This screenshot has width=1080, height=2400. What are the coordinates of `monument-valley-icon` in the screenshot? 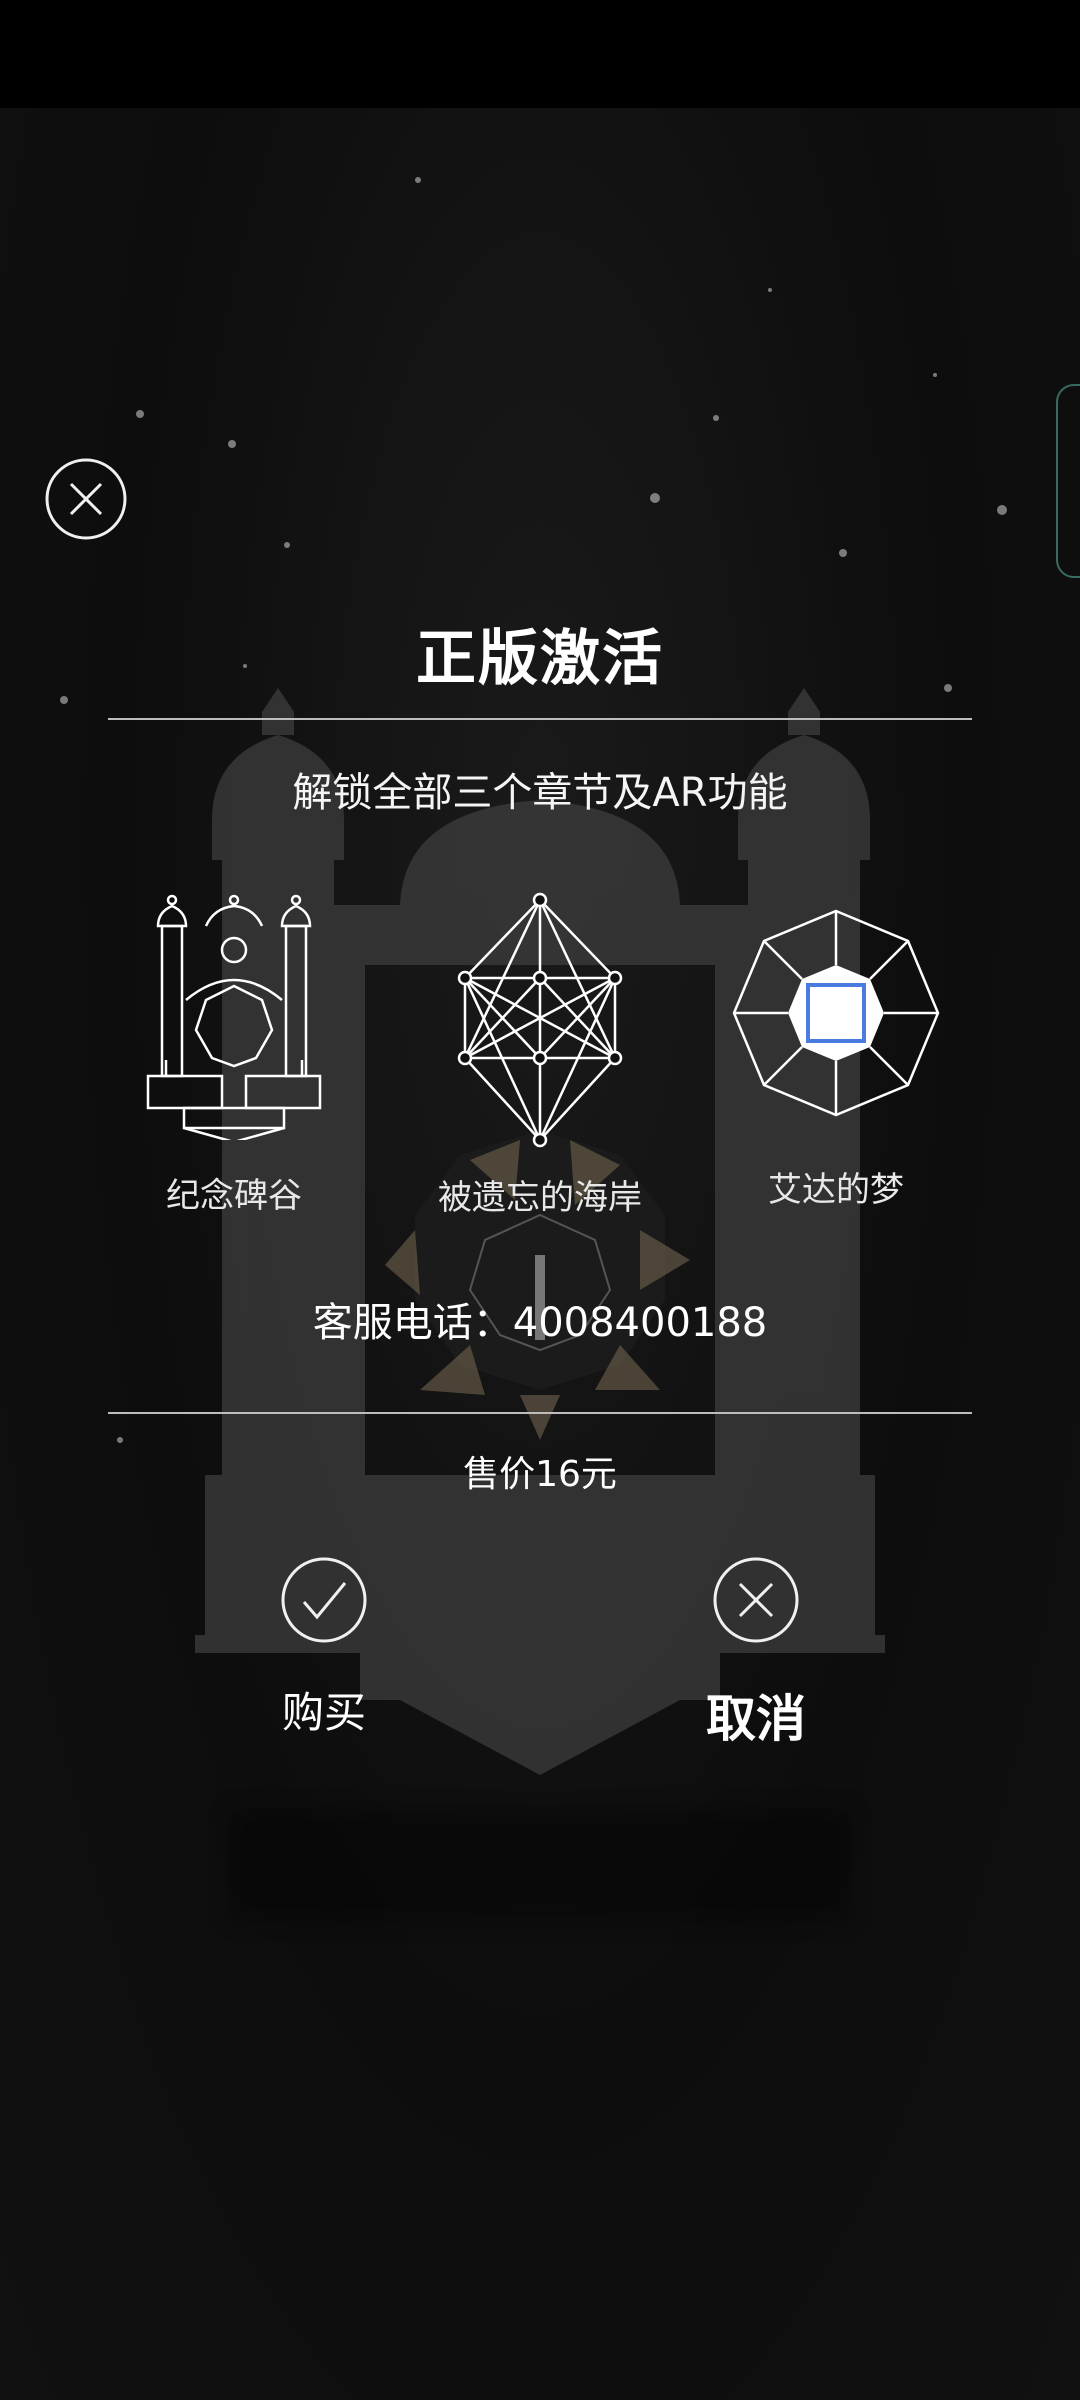 It's located at (234, 1017).